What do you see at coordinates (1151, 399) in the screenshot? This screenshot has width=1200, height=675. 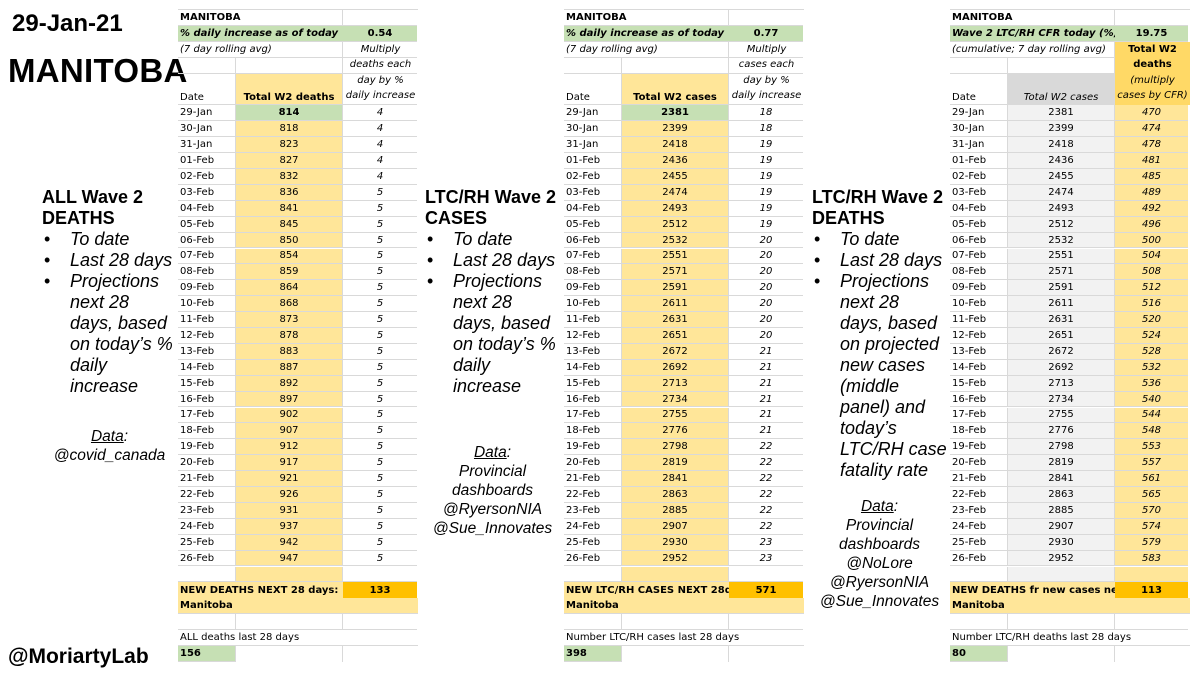 I see `col3-value: 540` at bounding box center [1151, 399].